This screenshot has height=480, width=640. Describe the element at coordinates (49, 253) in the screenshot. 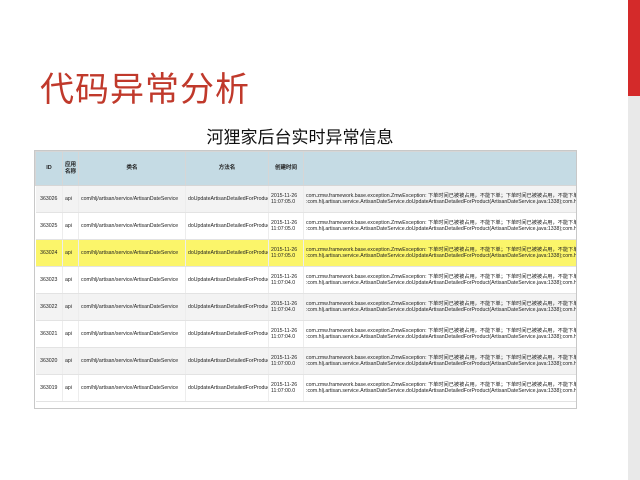

I see `cell-id: 363024` at that location.